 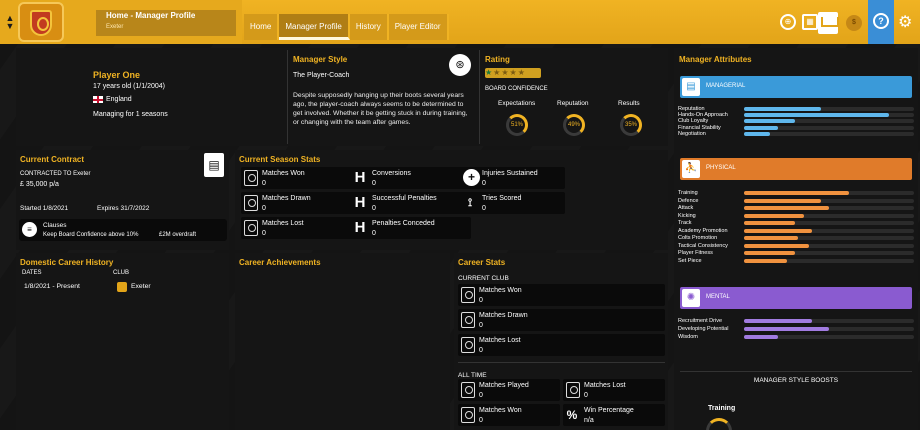 What do you see at coordinates (798, 329) in the screenshot?
I see `attribute-row: Developing Potential` at bounding box center [798, 329].